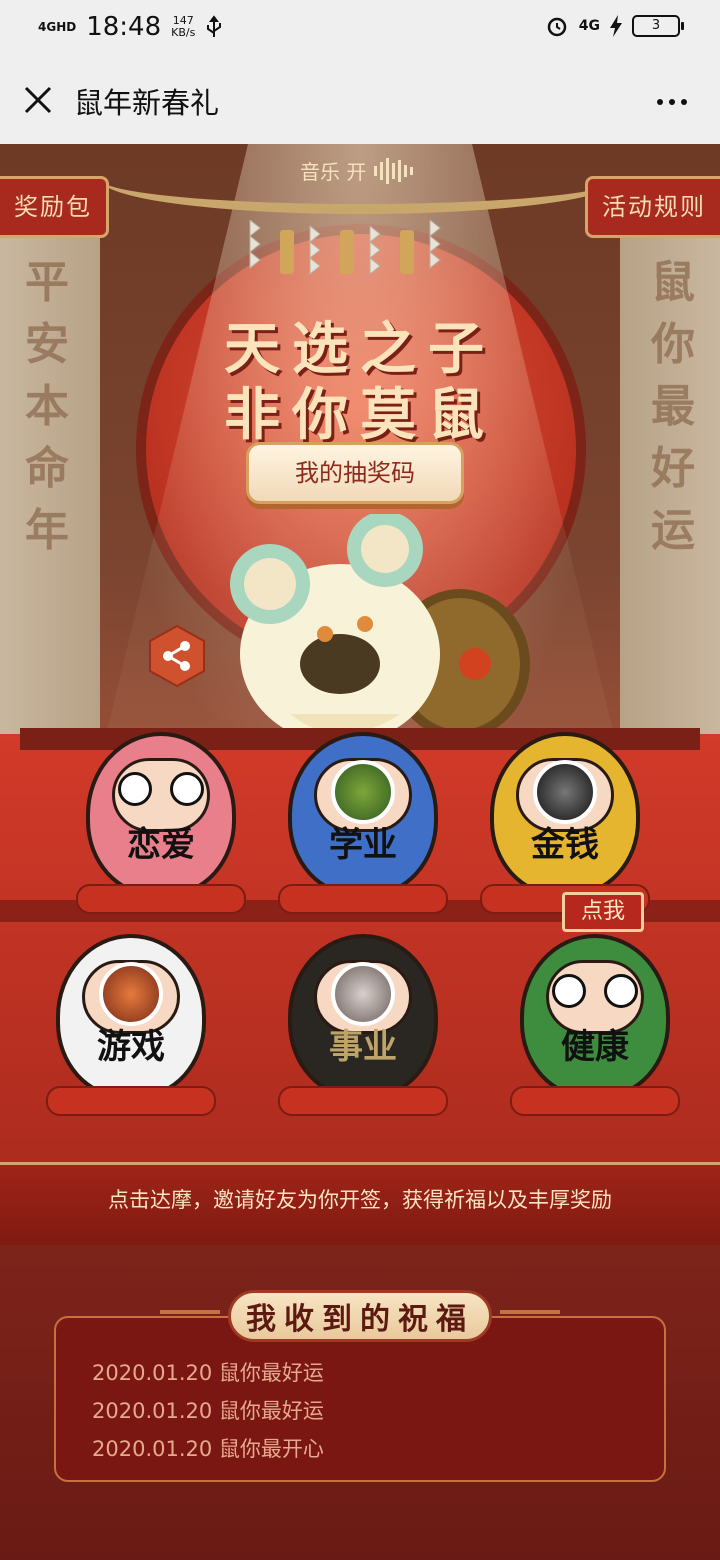  What do you see at coordinates (394, 170) in the screenshot?
I see `music-wave-icon` at bounding box center [394, 170].